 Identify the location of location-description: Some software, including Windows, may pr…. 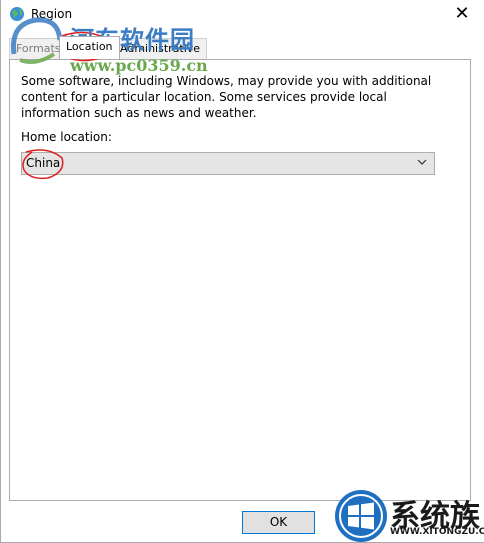
(226, 97).